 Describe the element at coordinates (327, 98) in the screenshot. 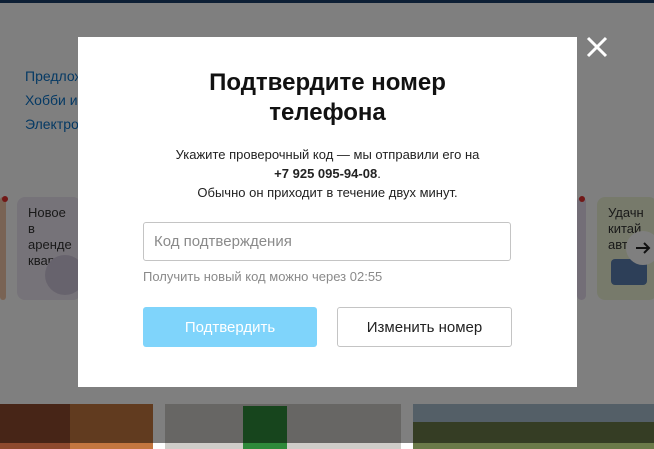

I see `dialog-title: Подтвердите номер телефона` at that location.